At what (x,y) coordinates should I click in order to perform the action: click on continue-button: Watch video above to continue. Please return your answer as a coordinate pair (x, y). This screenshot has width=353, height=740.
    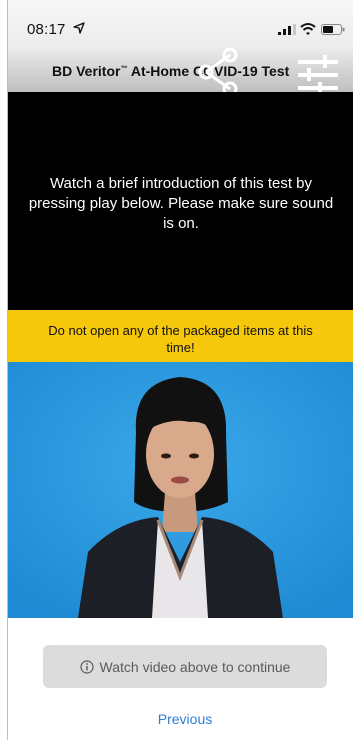
    Looking at the image, I should click on (185, 666).